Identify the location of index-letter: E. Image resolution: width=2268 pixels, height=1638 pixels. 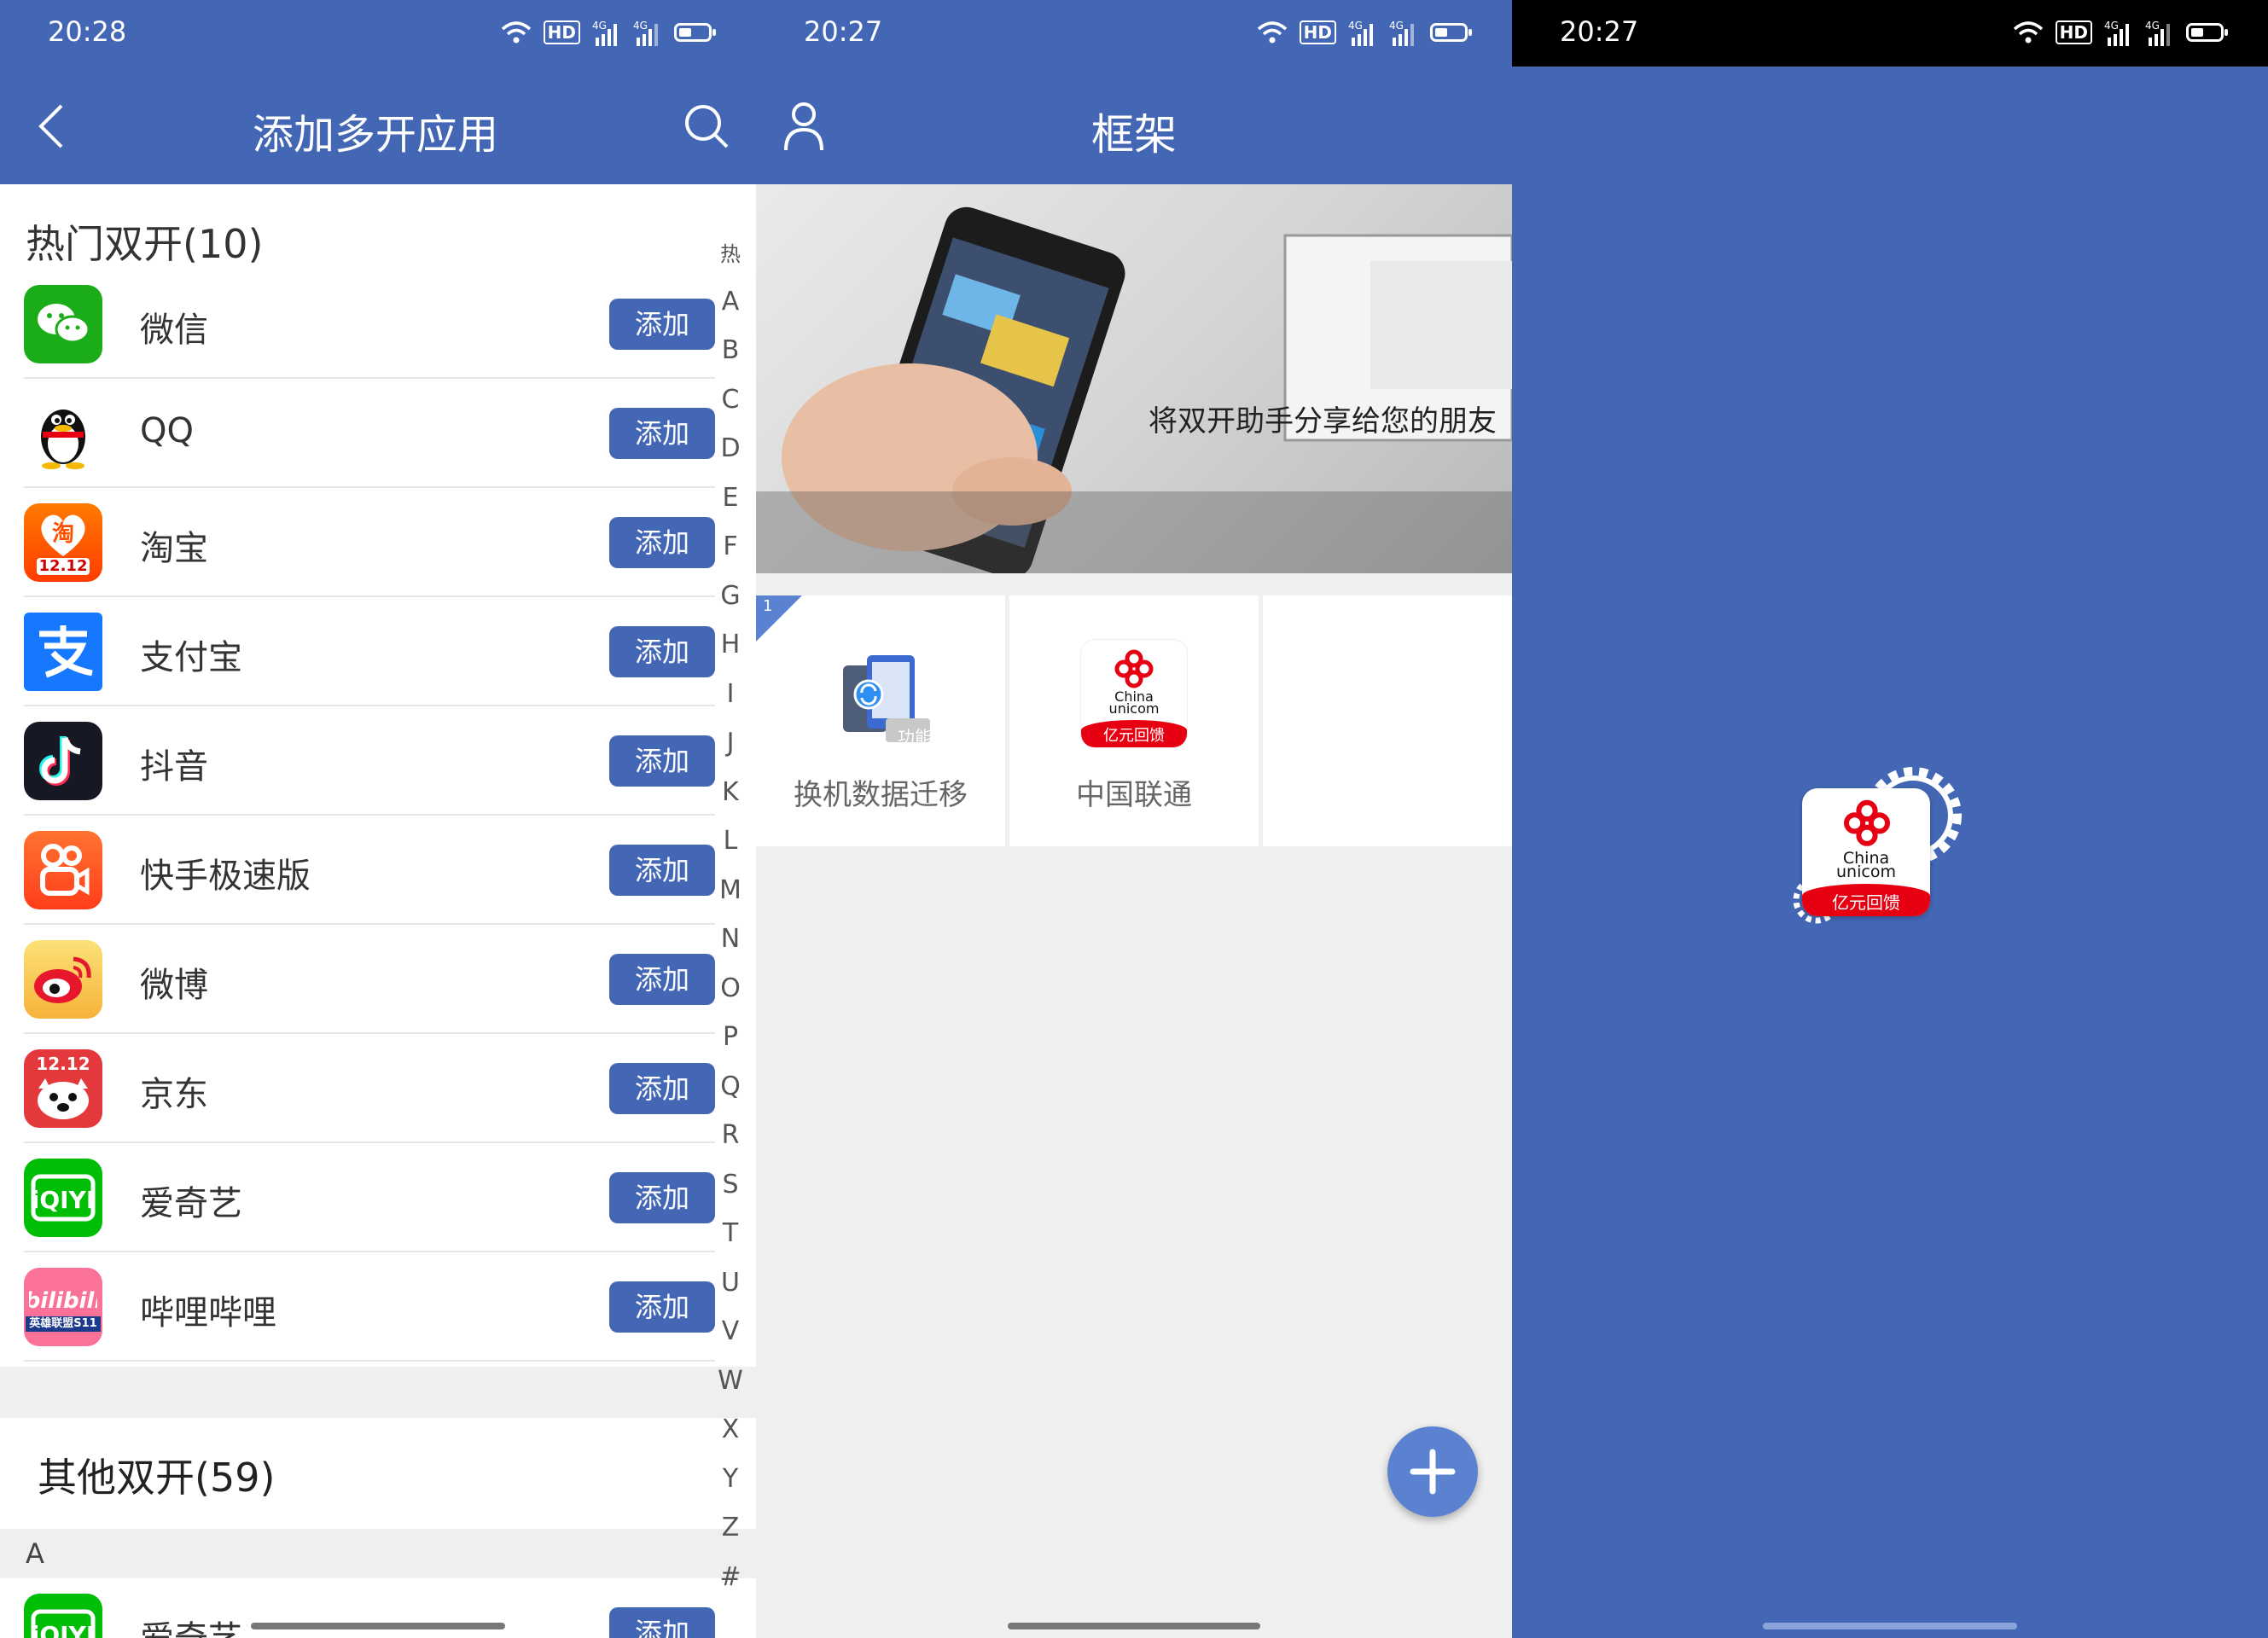
(730, 508).